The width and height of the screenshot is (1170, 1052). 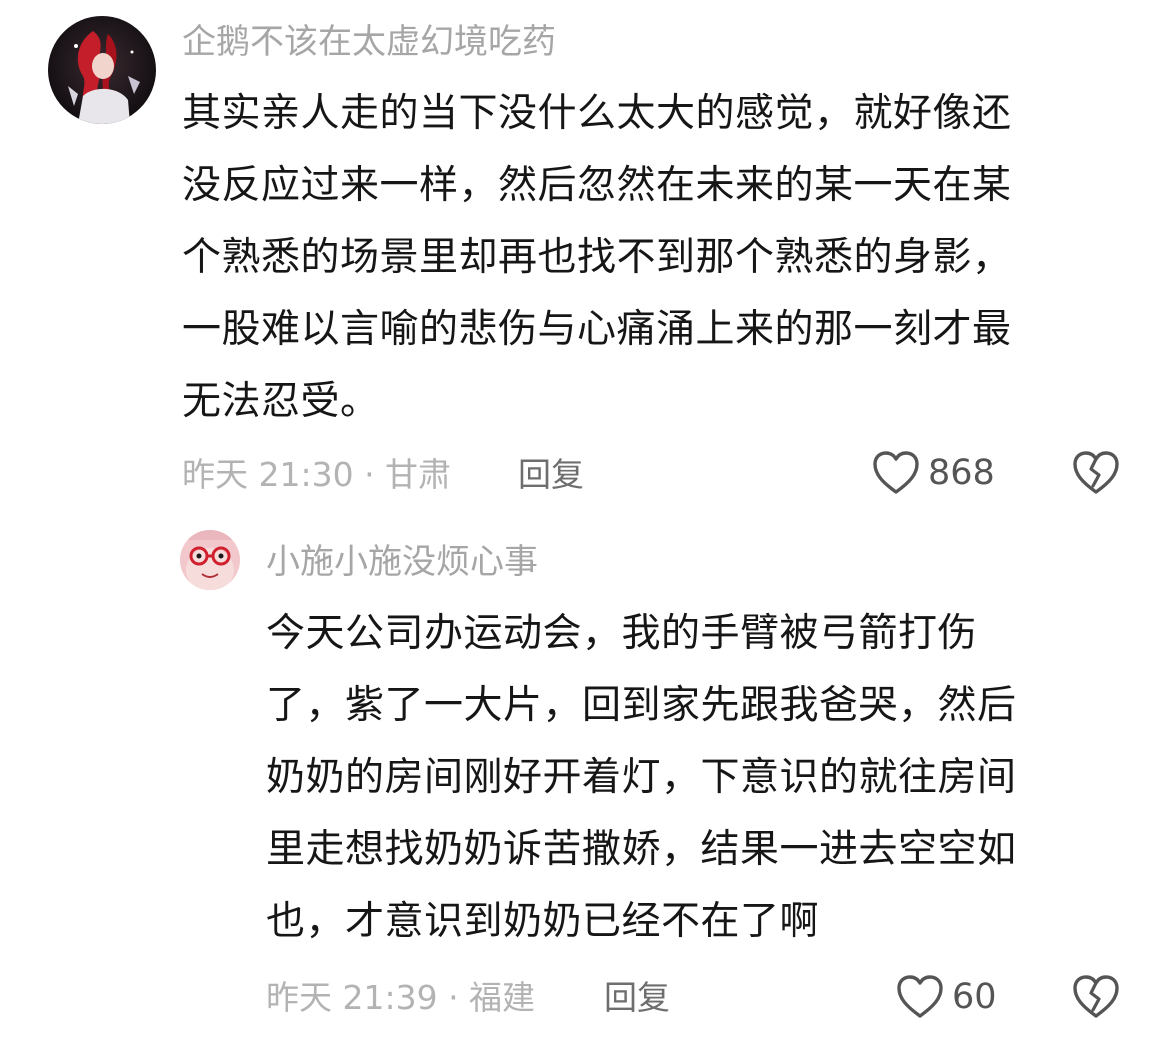 I want to click on comment-line: 了，紫了一大片，回到家先跟我爸哭，然后, so click(x=641, y=705).